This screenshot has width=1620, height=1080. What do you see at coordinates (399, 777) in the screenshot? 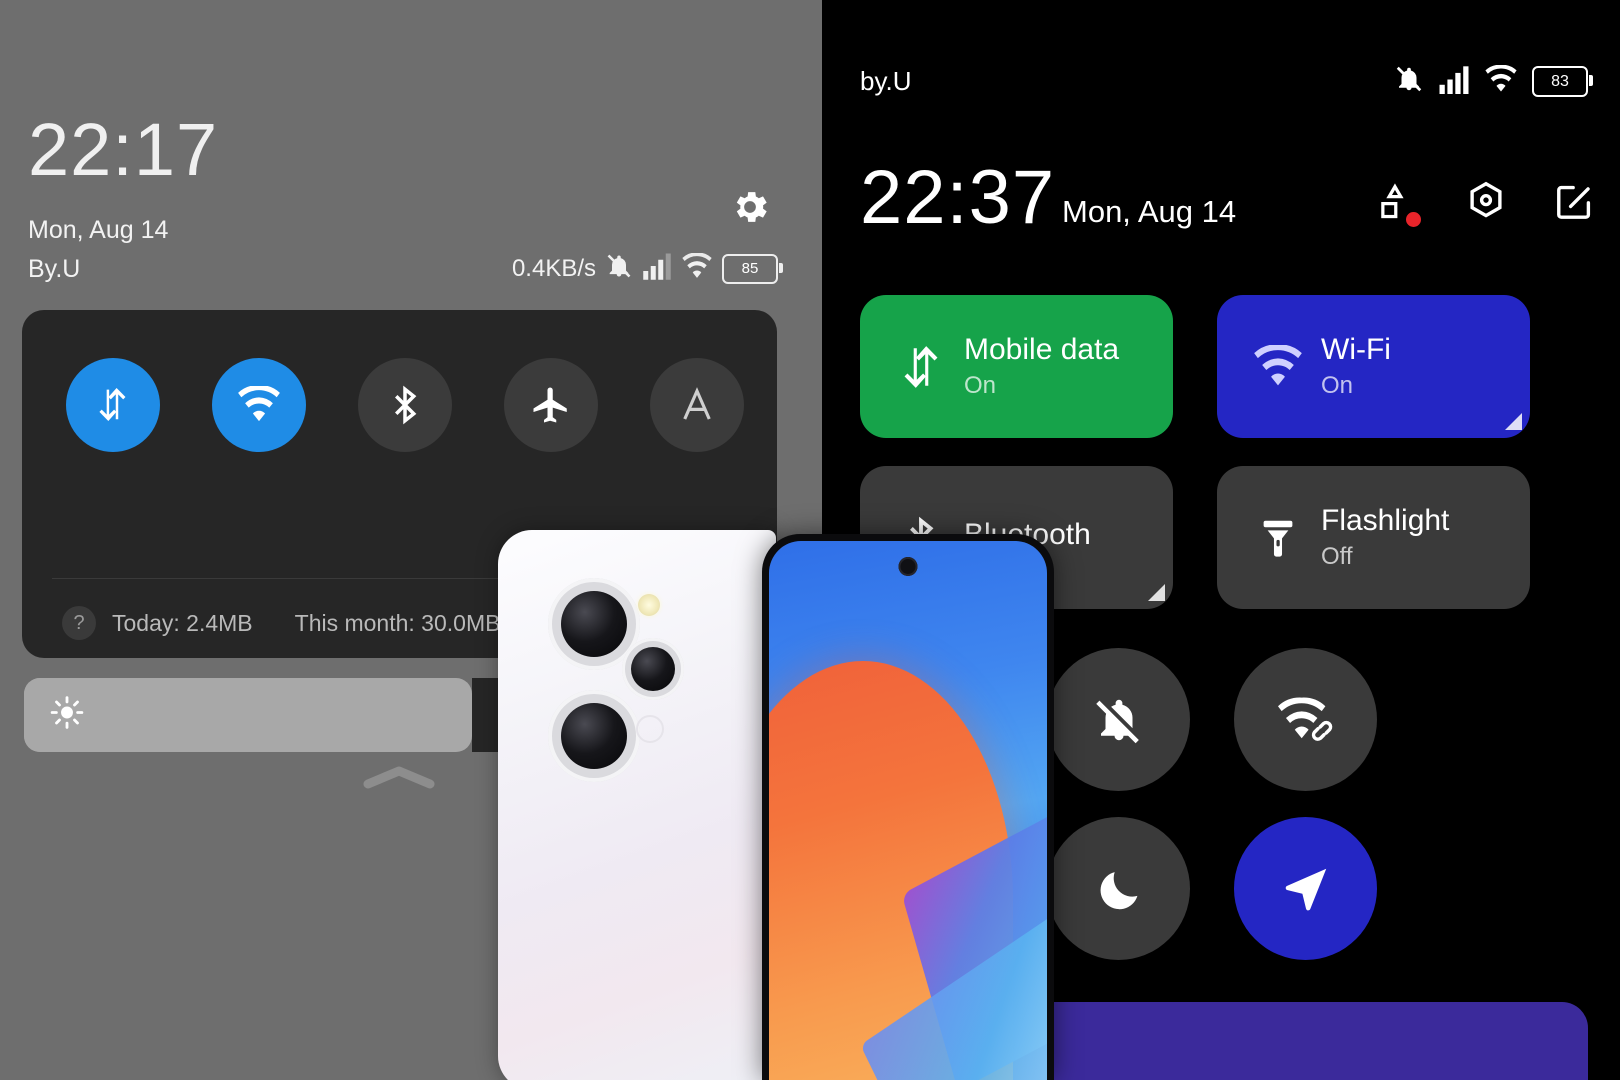
I see `chevron-up-icon` at bounding box center [399, 777].